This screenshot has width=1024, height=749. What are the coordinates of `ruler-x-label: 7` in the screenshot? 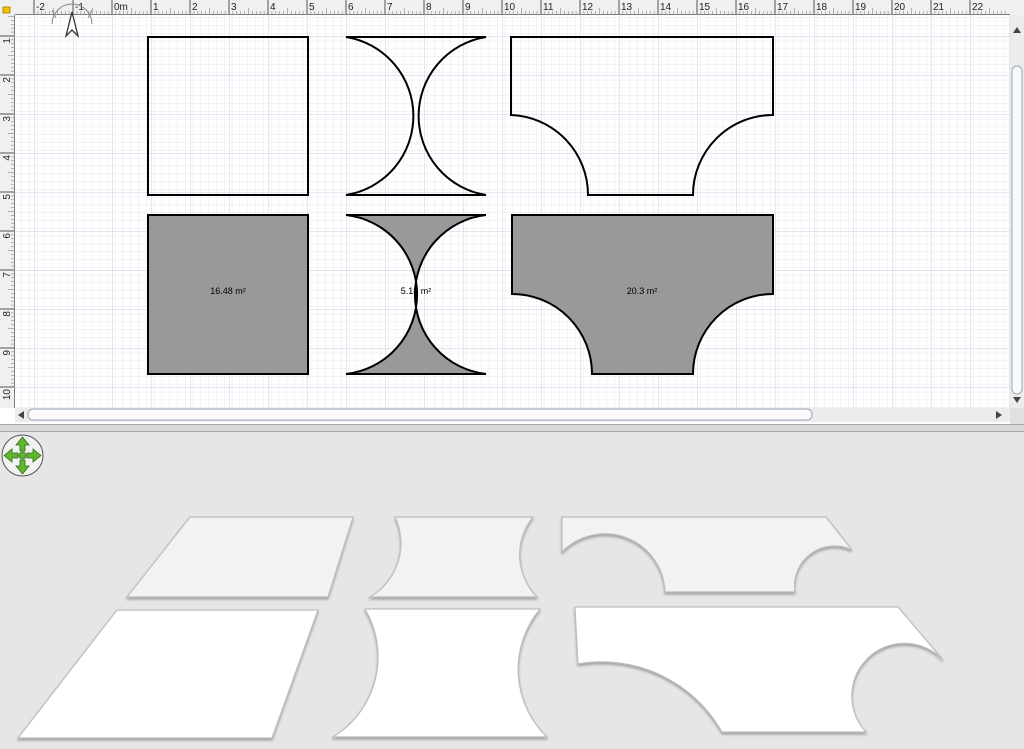 It's located at (390, 7).